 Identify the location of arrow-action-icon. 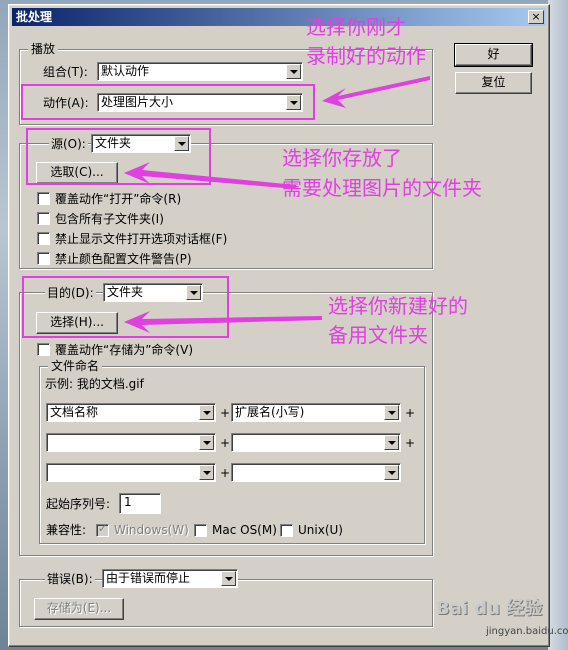
(376, 92).